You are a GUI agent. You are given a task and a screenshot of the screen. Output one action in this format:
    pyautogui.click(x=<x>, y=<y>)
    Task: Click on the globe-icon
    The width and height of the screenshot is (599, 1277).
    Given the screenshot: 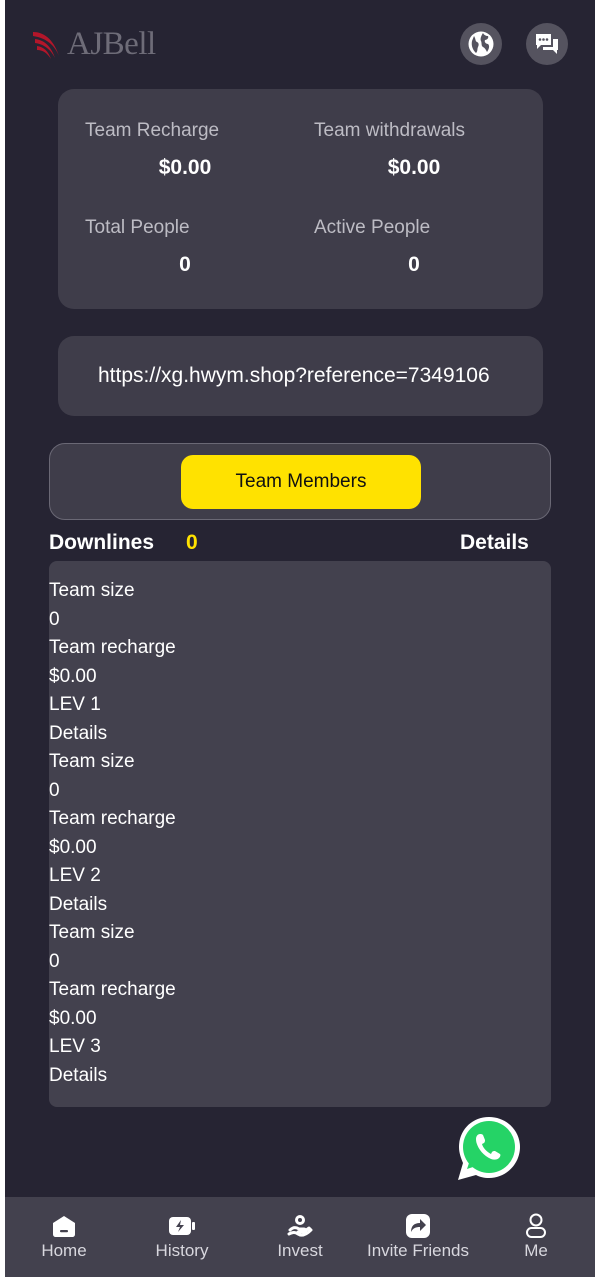 What is the action you would take?
    pyautogui.click(x=481, y=44)
    